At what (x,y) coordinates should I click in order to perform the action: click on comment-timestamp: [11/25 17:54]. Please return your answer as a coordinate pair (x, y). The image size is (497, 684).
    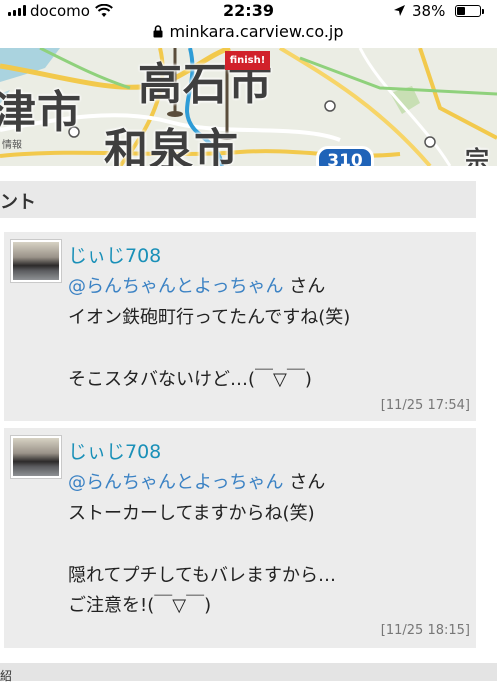
    Looking at the image, I should click on (425, 405).